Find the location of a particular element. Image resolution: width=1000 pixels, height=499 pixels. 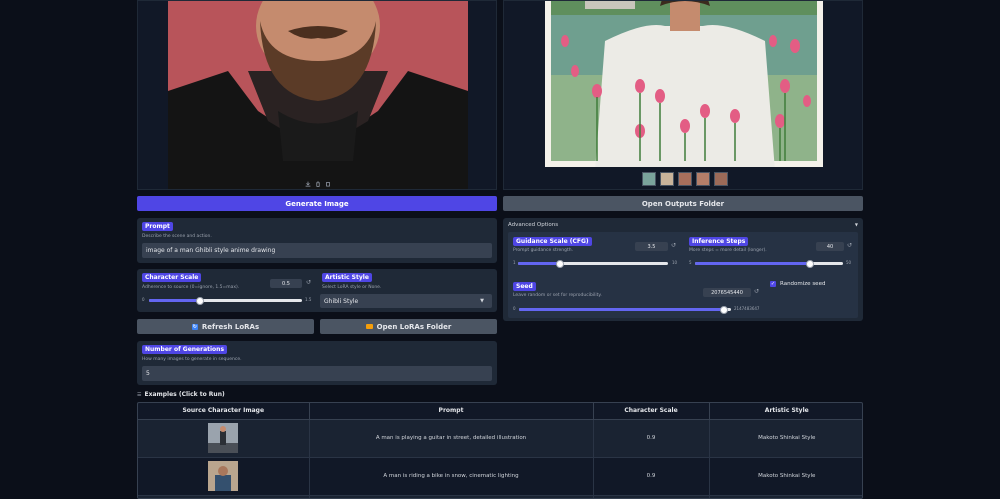

seed-min: 0 is located at coordinates (514, 308).